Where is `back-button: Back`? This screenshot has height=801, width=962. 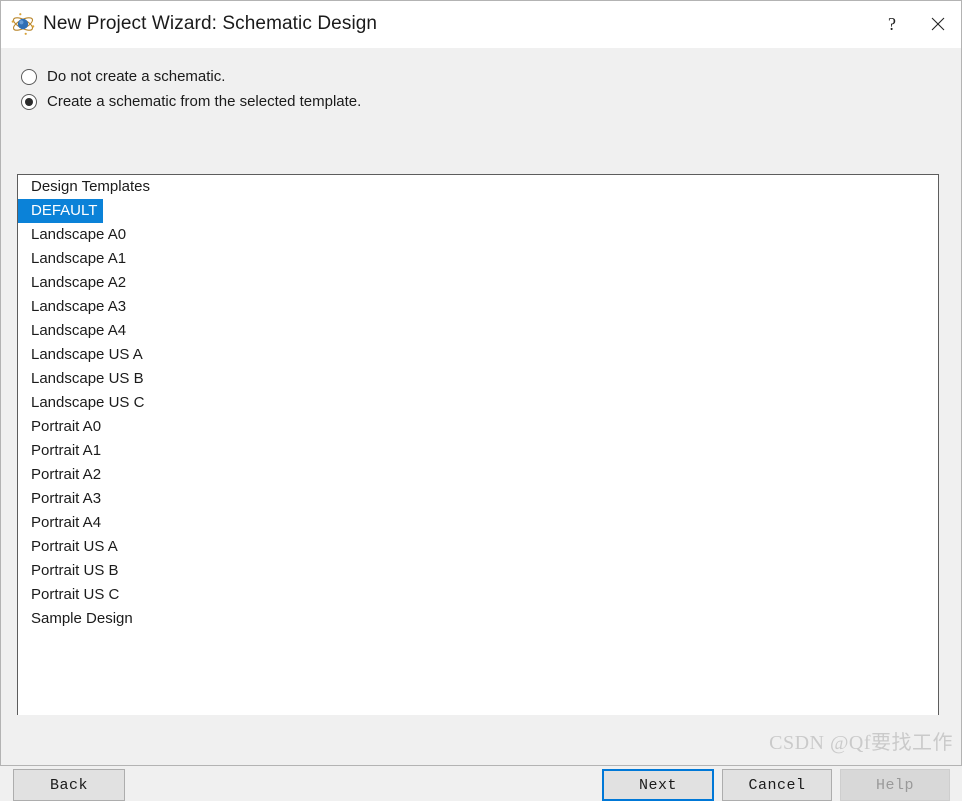 back-button: Back is located at coordinates (69, 785).